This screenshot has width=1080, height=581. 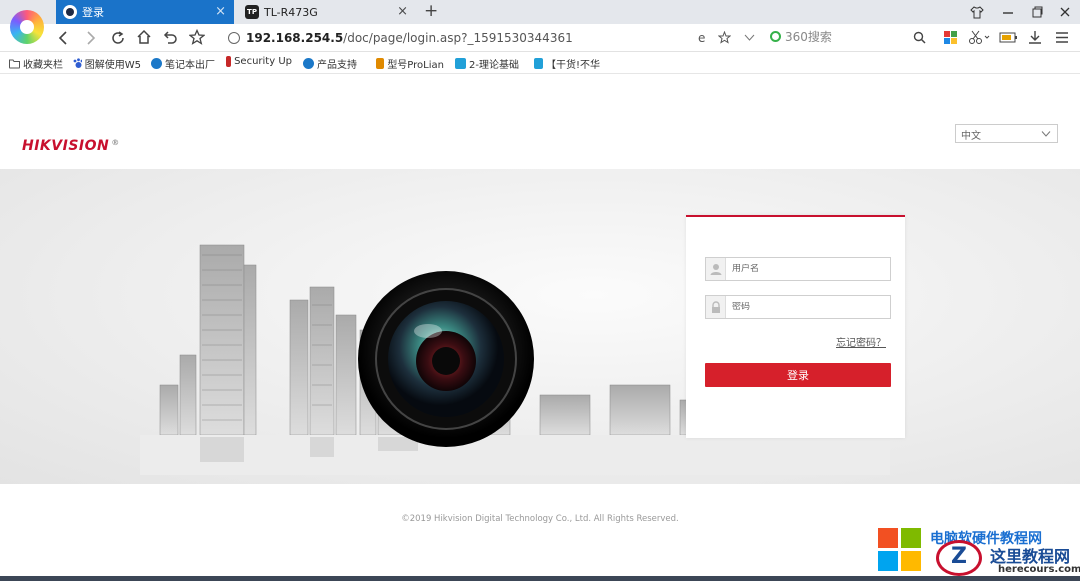 What do you see at coordinates (197, 37) in the screenshot?
I see `star-icon` at bounding box center [197, 37].